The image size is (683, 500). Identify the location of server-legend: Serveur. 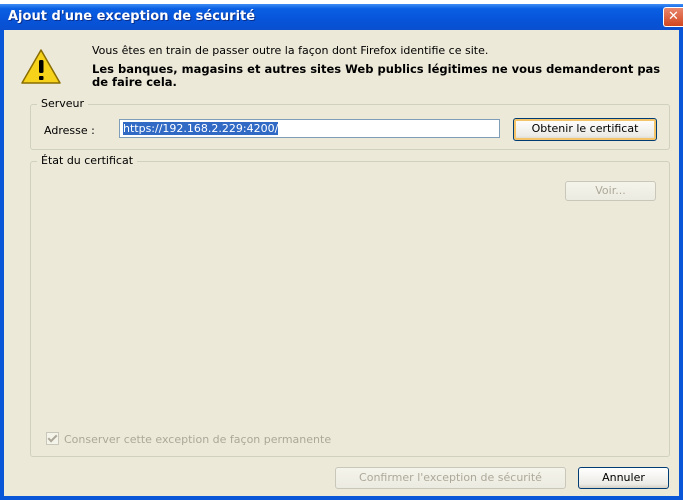
(63, 103).